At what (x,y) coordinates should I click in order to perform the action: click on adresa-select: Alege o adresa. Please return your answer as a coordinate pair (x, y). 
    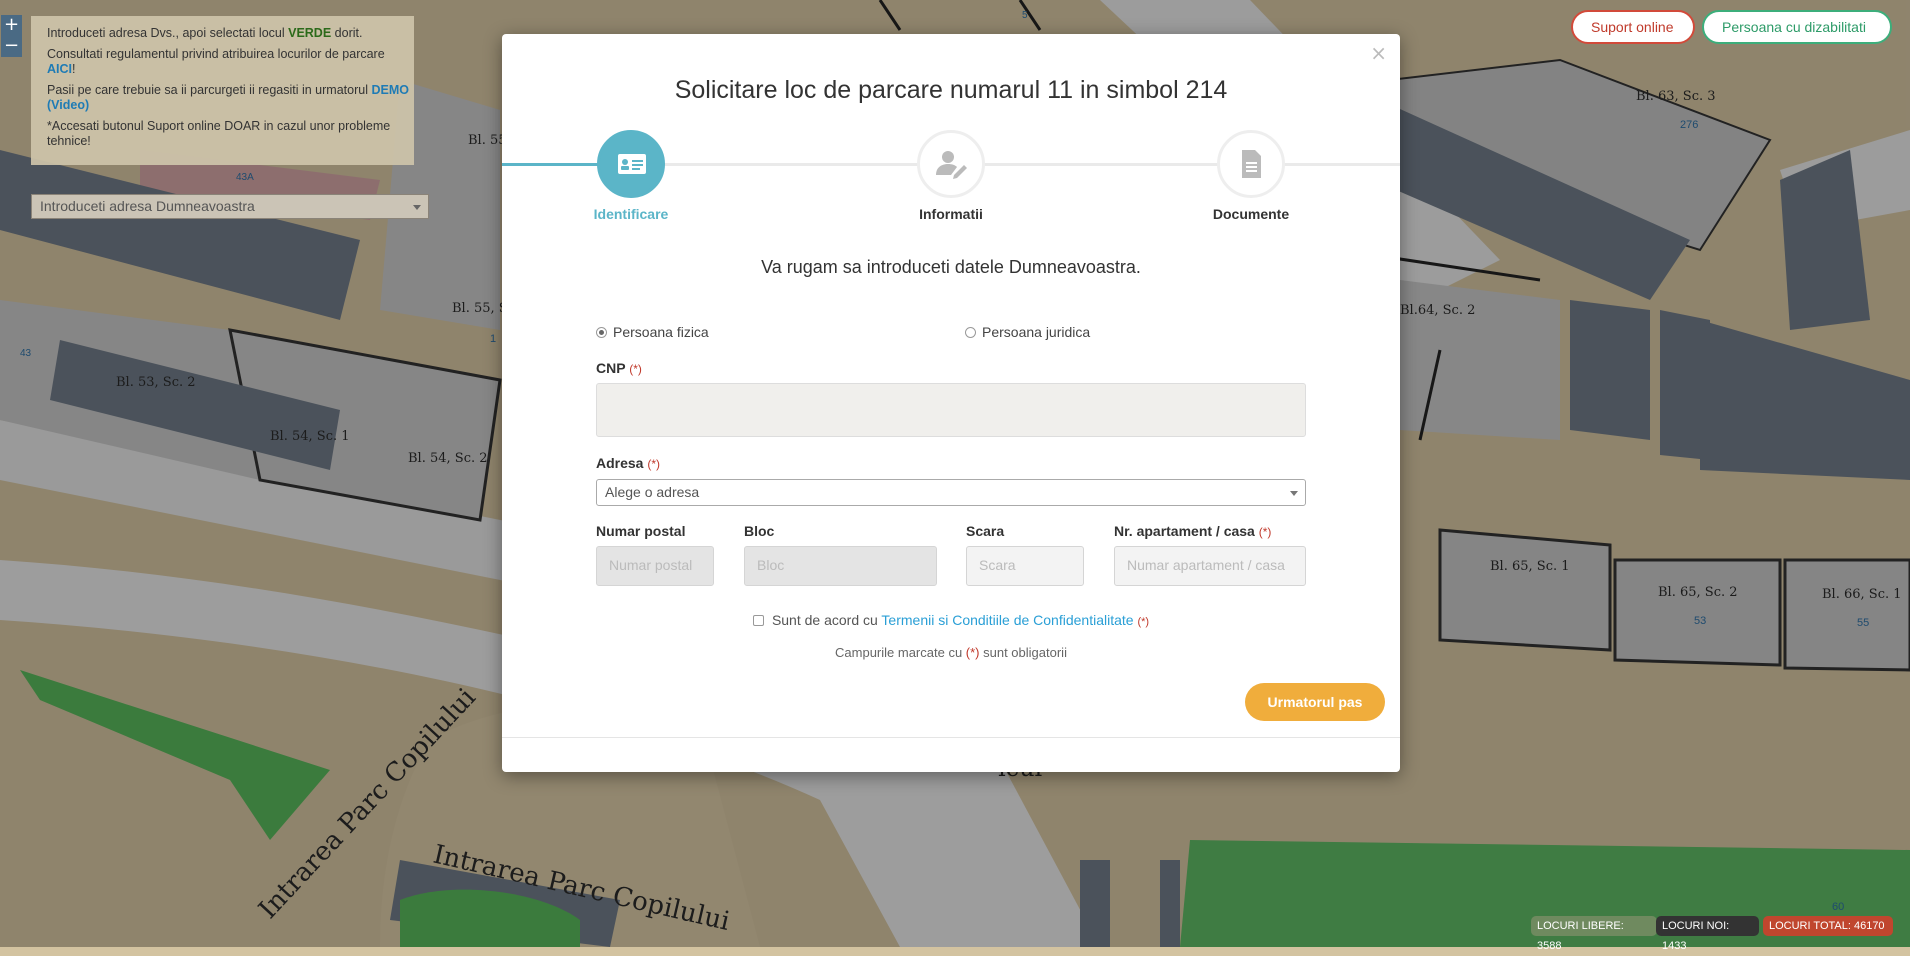
    Looking at the image, I should click on (951, 492).